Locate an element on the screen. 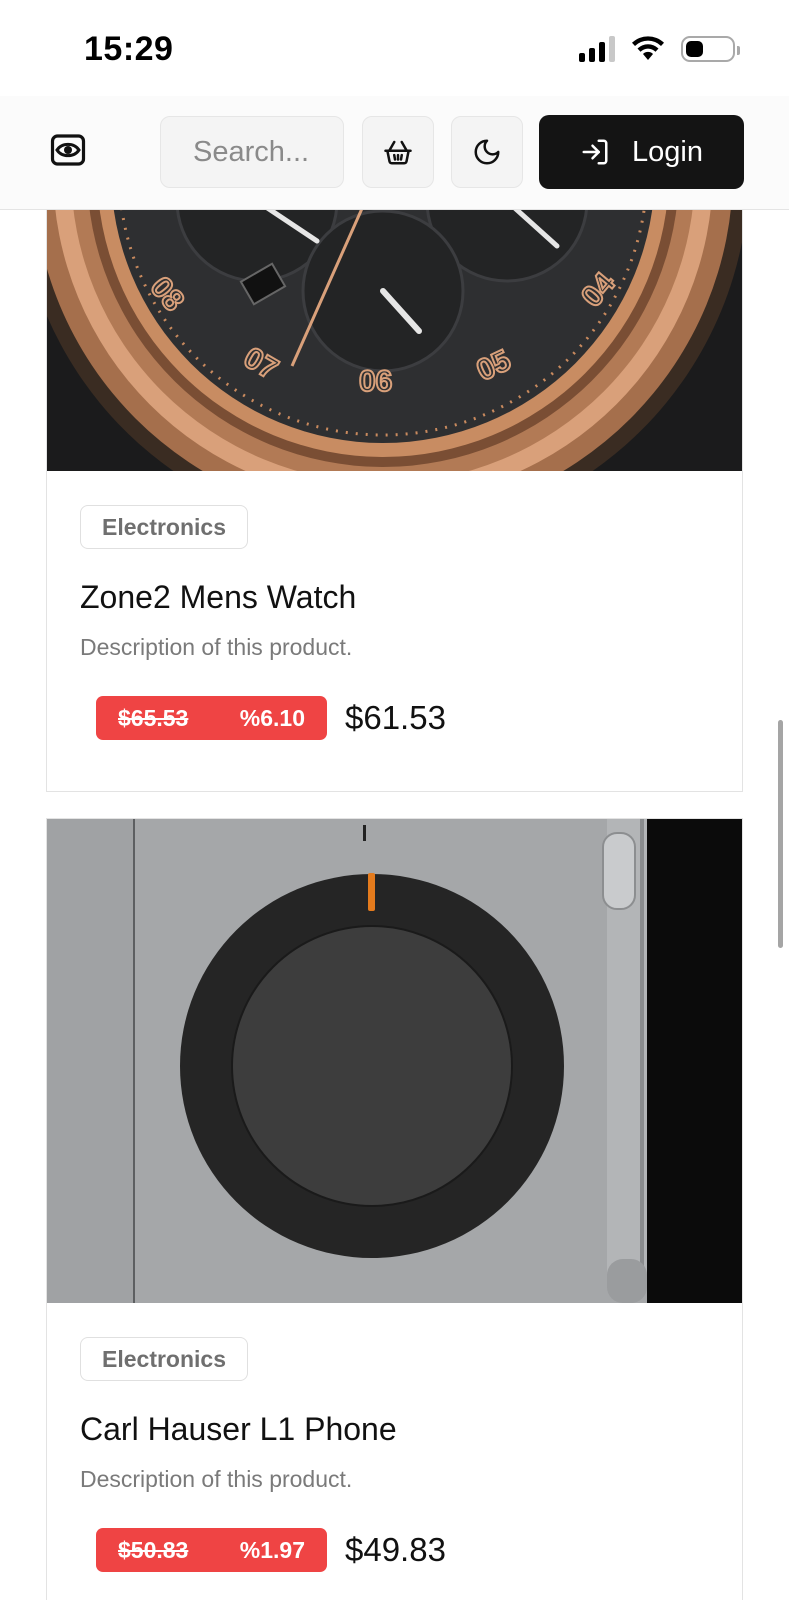  svg-text: 06 is located at coordinates (375, 381).